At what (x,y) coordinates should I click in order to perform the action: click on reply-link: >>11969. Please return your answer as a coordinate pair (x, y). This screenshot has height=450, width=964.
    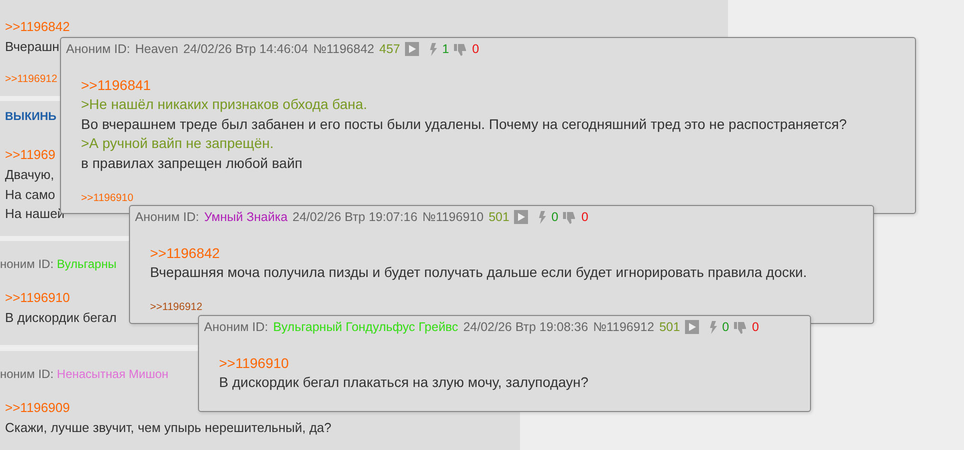
    Looking at the image, I should click on (30, 155).